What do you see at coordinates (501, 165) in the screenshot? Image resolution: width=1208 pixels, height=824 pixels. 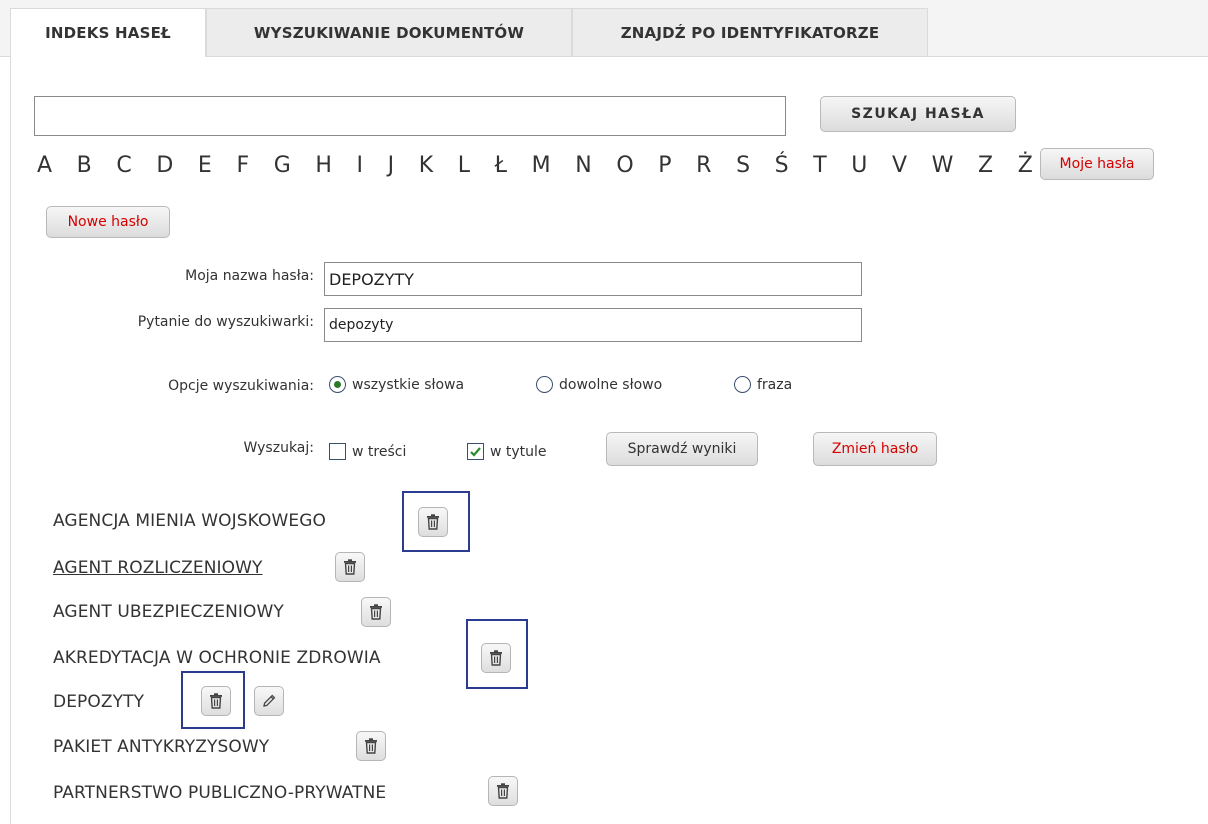 I see `alphabet-letter: Ł` at bounding box center [501, 165].